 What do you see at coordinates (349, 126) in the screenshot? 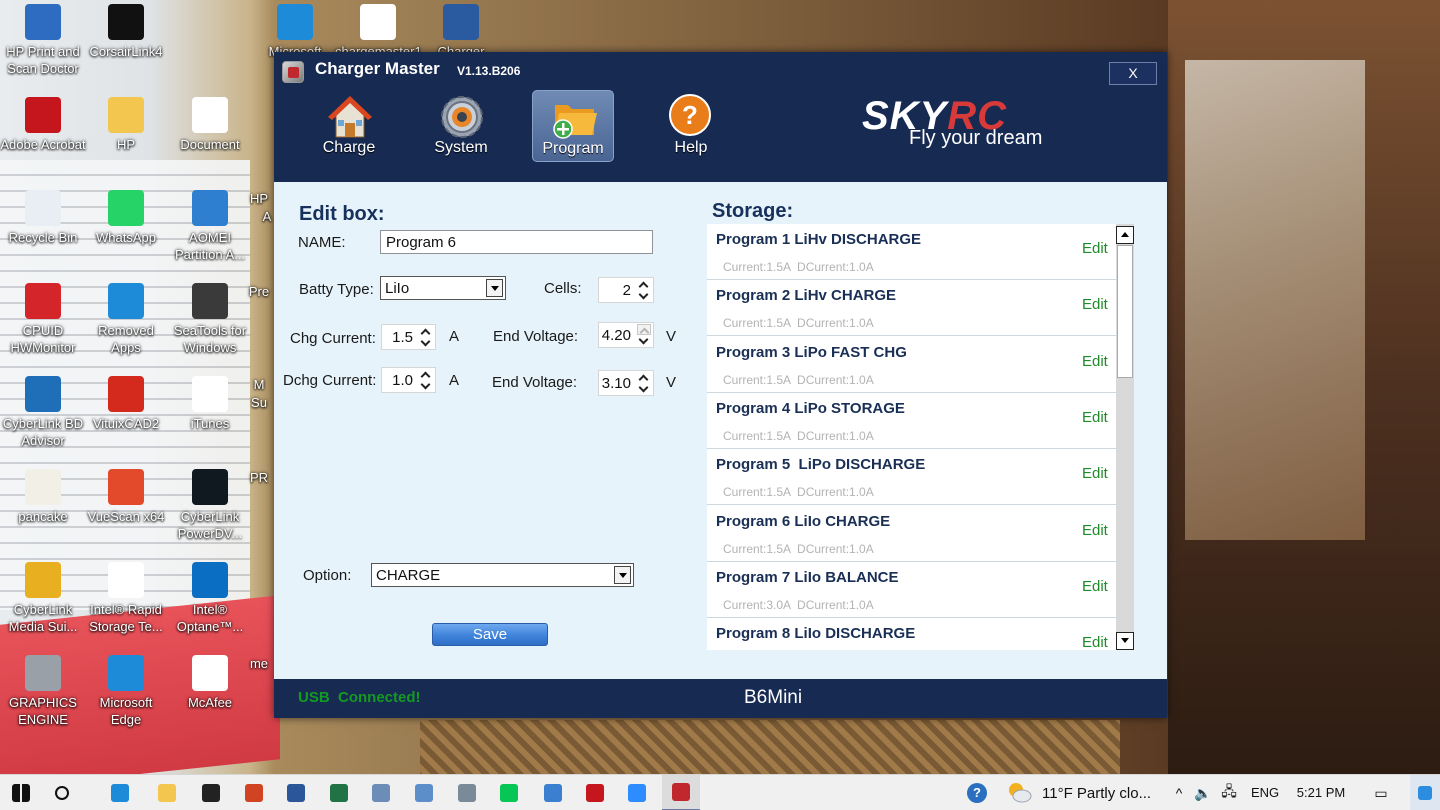
I see `toolbar-charge-button: Charge` at bounding box center [349, 126].